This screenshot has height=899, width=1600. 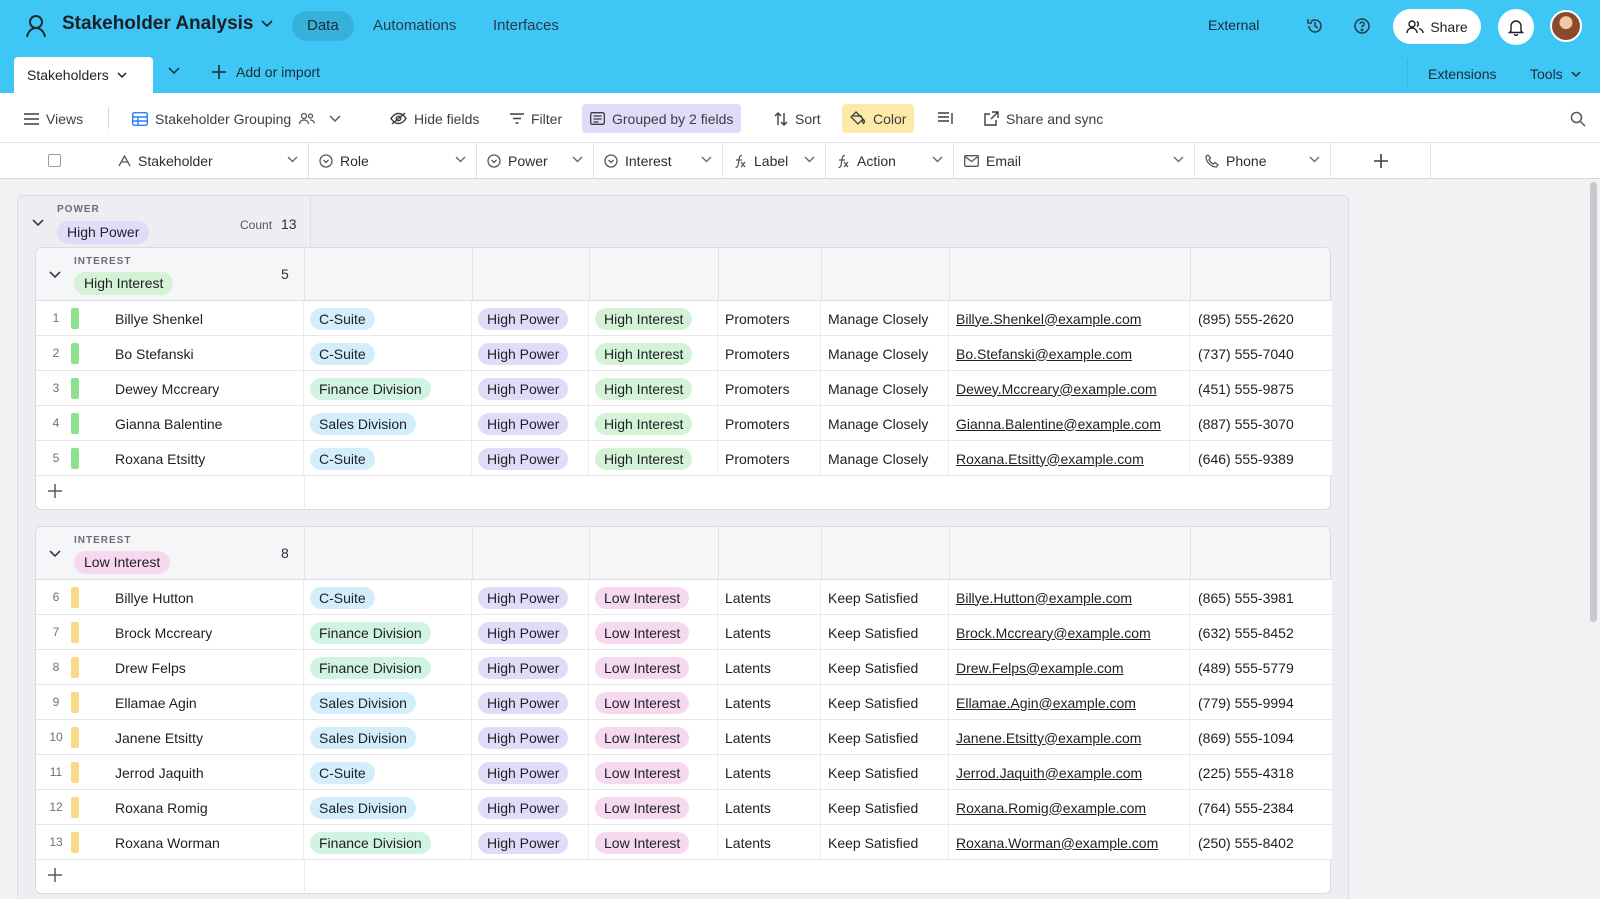 I want to click on avatar, so click(x=1566, y=26).